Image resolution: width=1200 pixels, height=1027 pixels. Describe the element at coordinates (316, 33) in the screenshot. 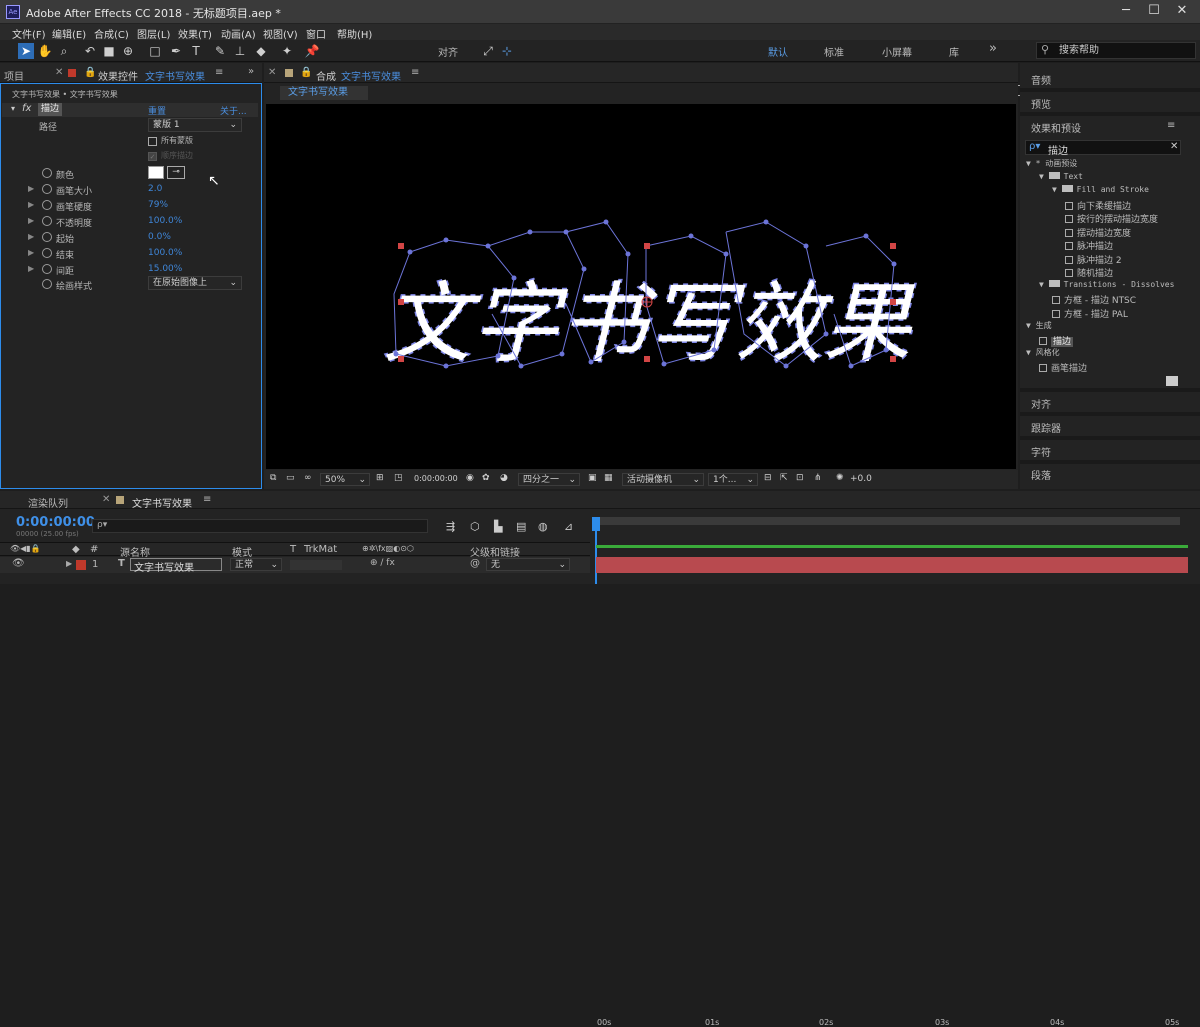

I see `menu-window: 窗口` at that location.